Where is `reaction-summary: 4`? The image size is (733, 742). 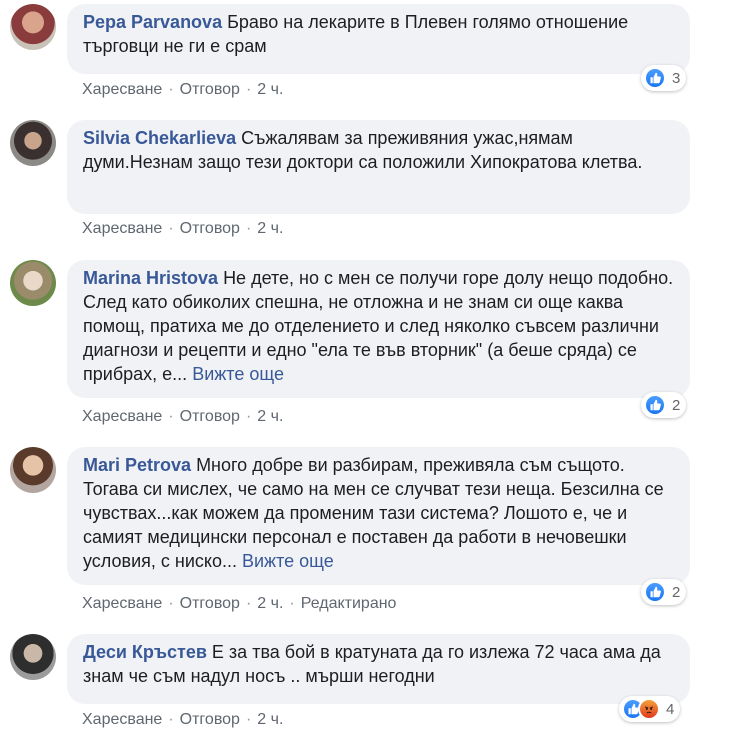 reaction-summary: 4 is located at coordinates (650, 709).